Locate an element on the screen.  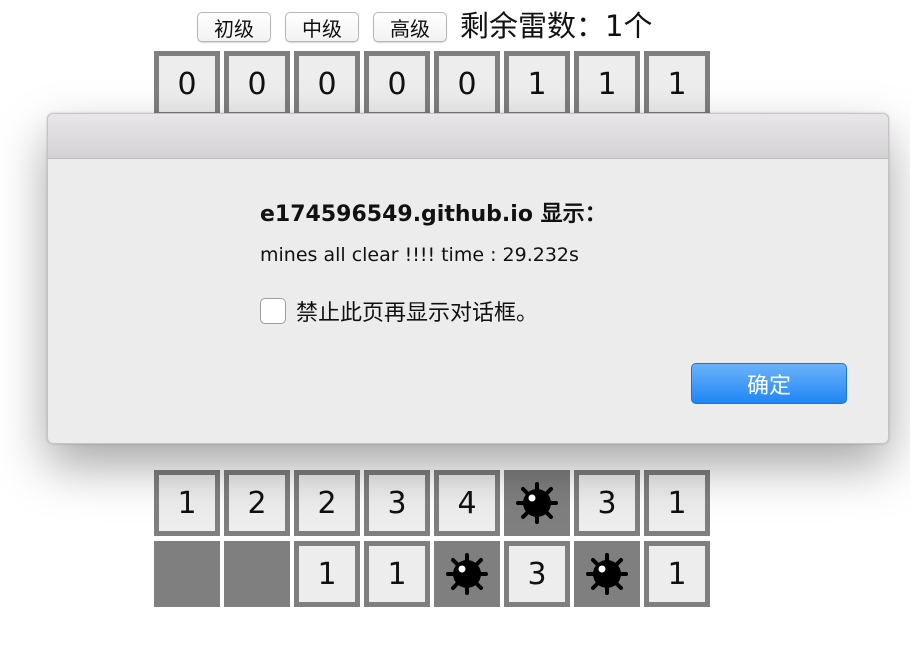
suppress-dialogs-checkbox is located at coordinates (273, 311).